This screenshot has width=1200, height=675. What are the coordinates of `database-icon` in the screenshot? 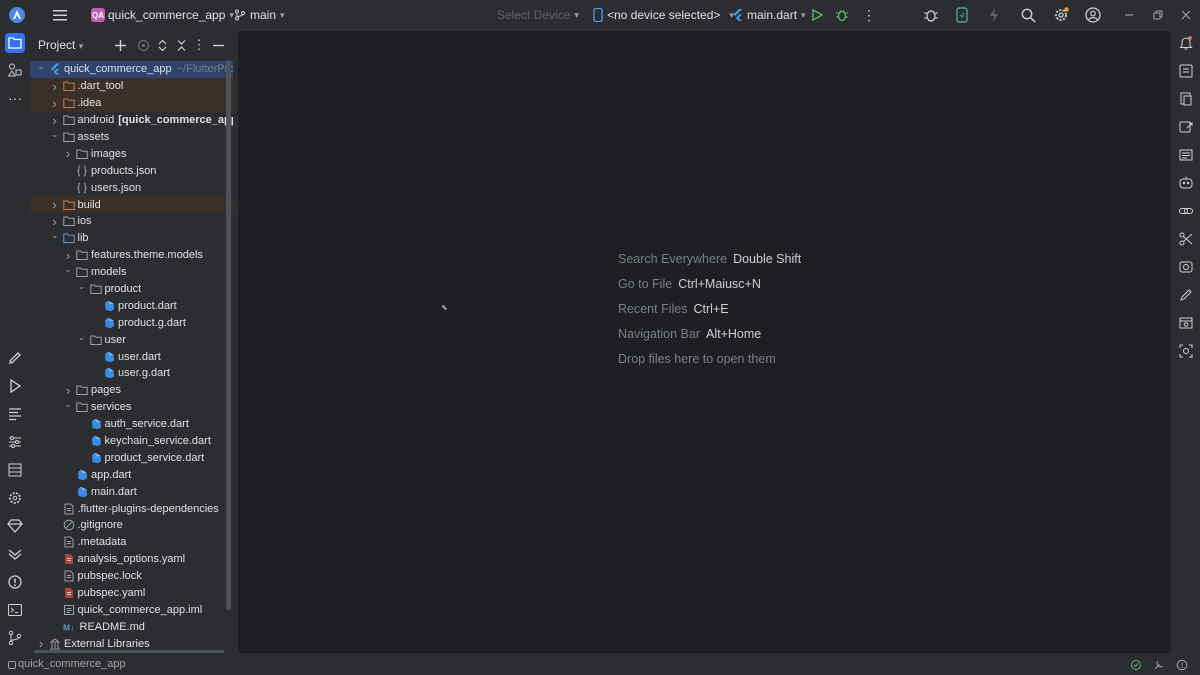 It's located at (15, 470).